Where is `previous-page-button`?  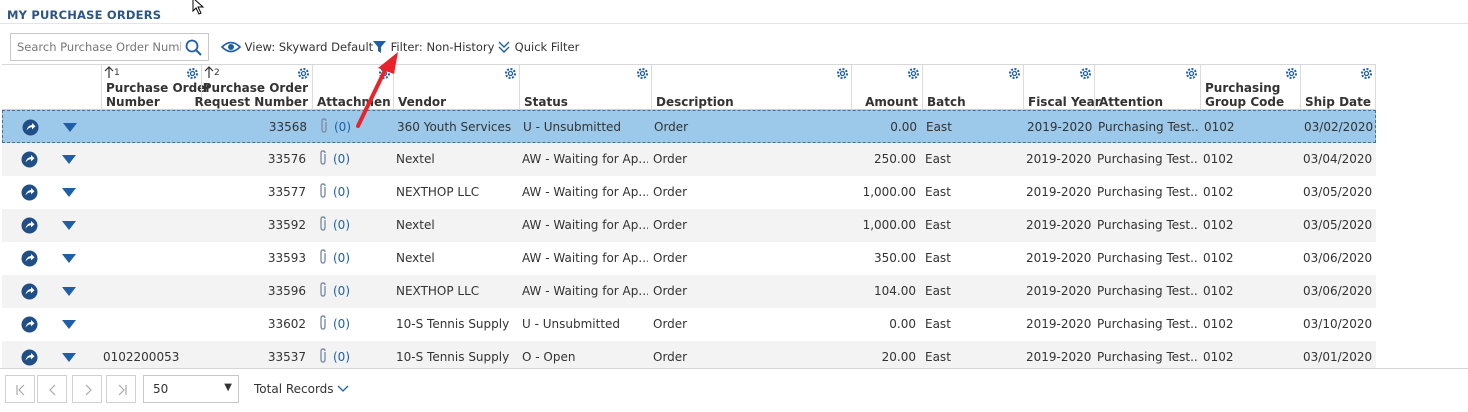 previous-page-button is located at coordinates (52, 389).